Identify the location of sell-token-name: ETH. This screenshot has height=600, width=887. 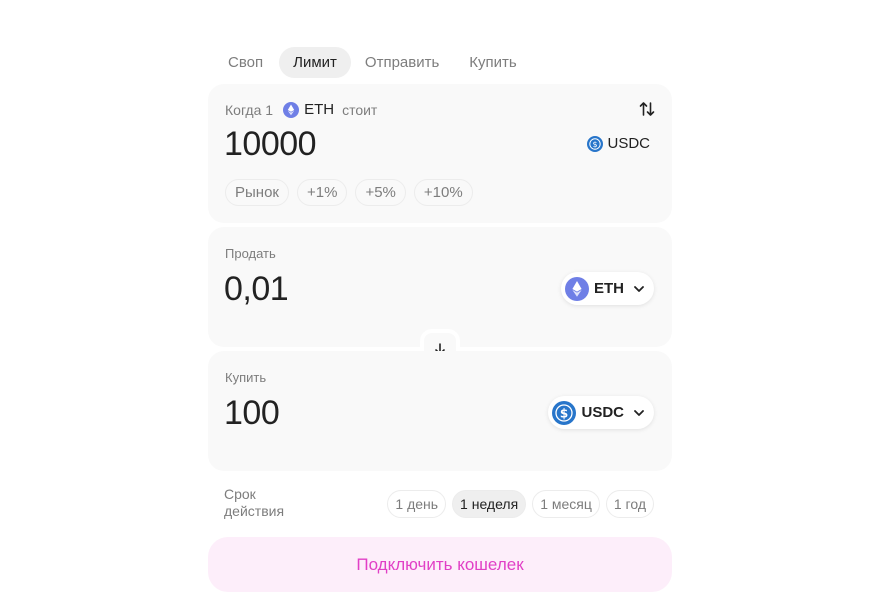
(609, 288).